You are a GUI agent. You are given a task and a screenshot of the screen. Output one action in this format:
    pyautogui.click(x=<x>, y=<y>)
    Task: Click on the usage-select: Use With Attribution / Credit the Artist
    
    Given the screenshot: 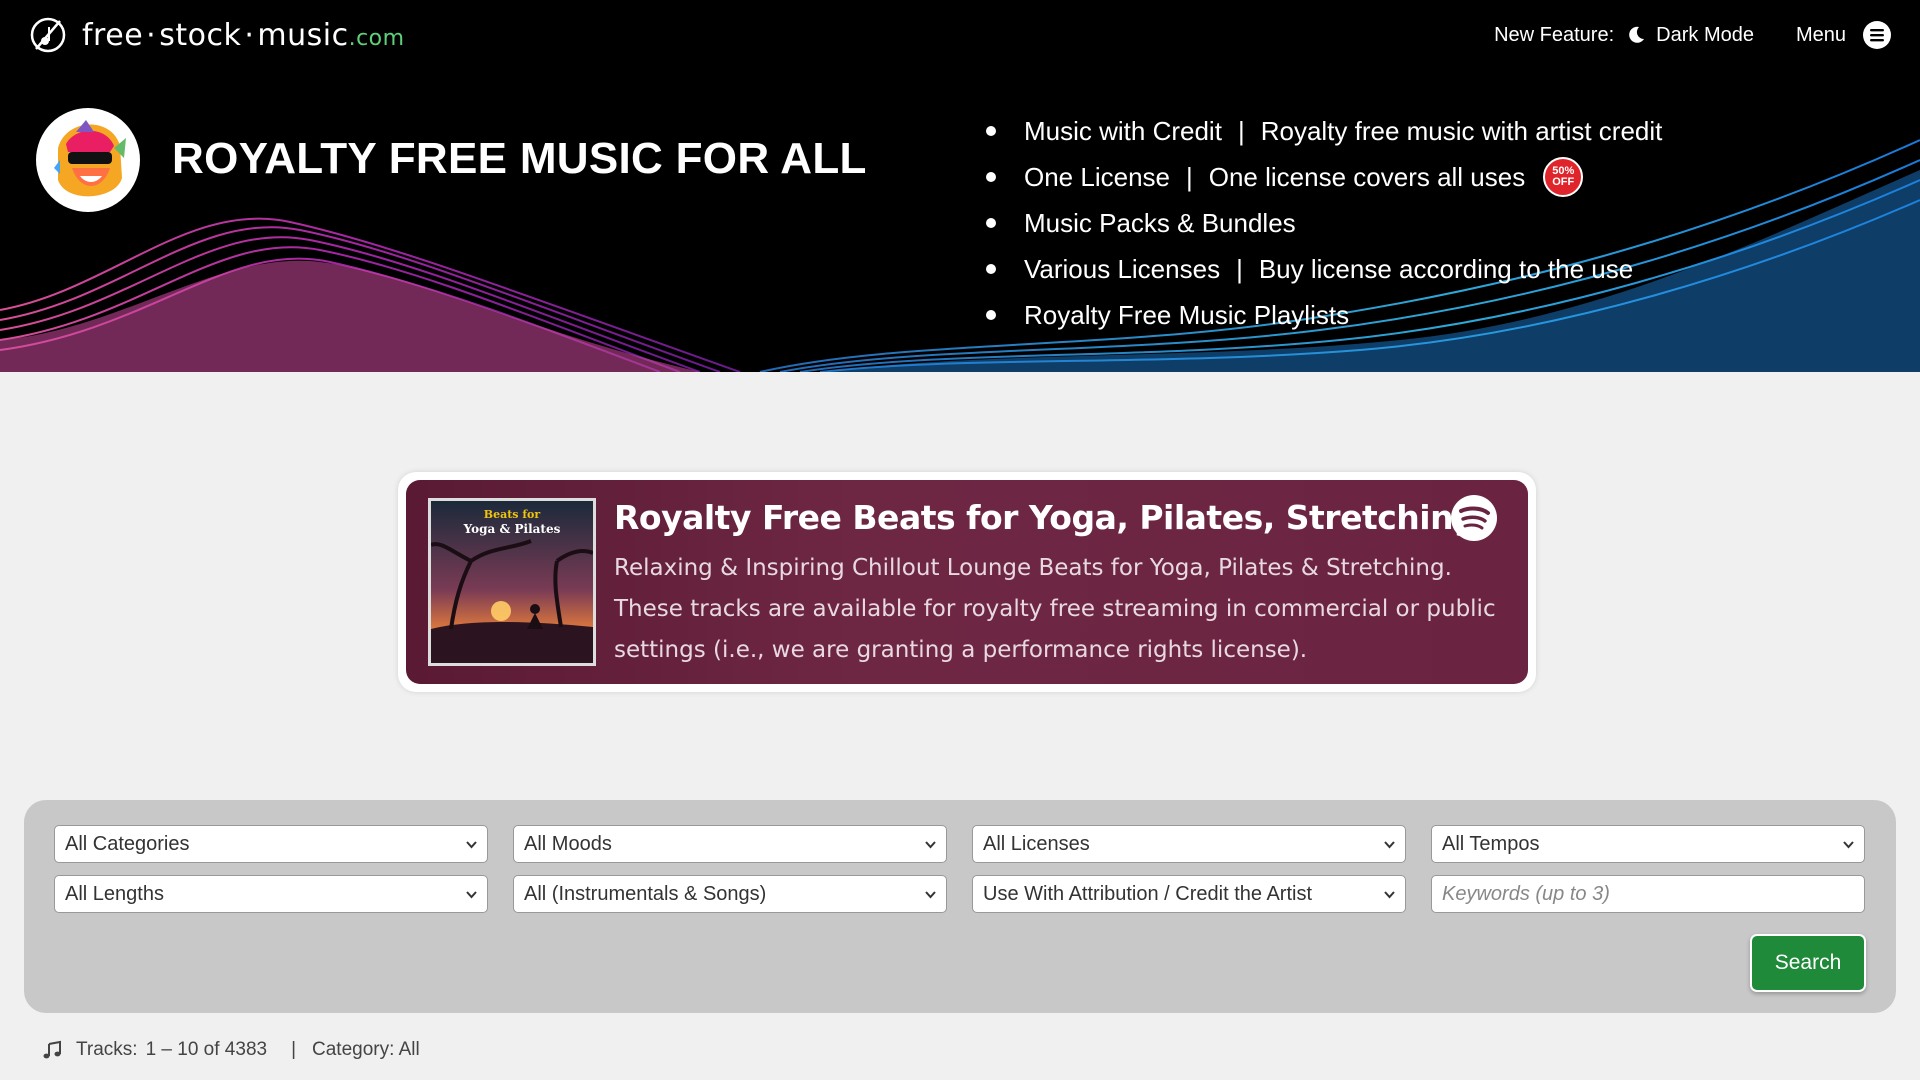 What is the action you would take?
    pyautogui.click(x=1189, y=894)
    